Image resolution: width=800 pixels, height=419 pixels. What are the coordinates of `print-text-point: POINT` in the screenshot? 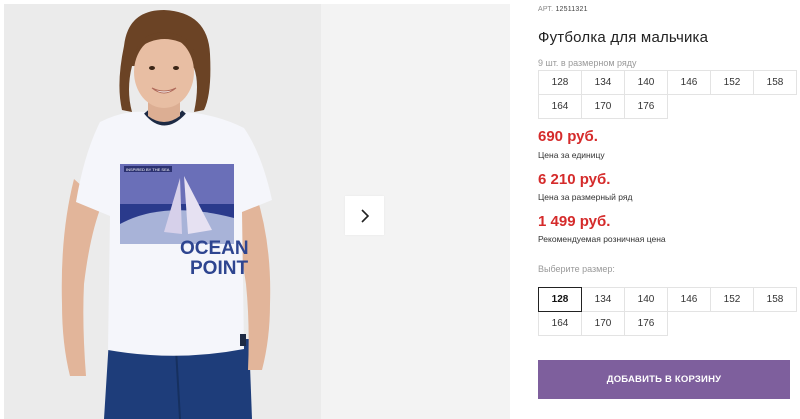 It's located at (219, 268).